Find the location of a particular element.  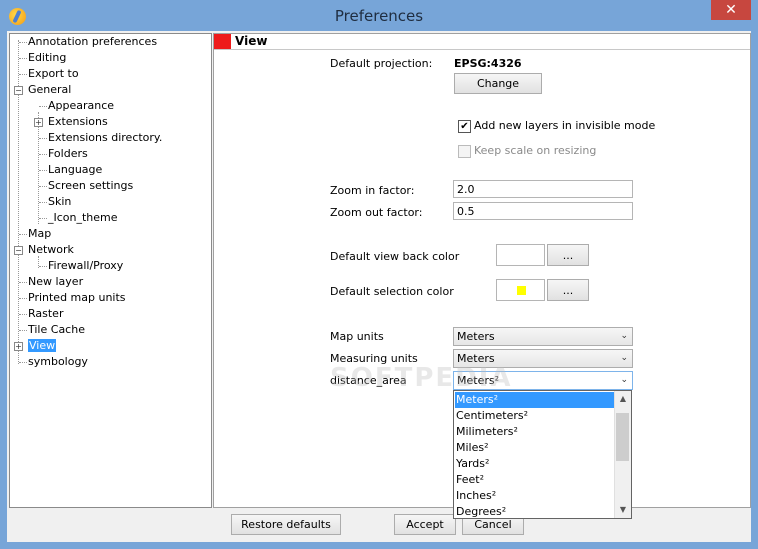

tree-item-firewall-proxy: Firewall/Proxy is located at coordinates (81, 266).